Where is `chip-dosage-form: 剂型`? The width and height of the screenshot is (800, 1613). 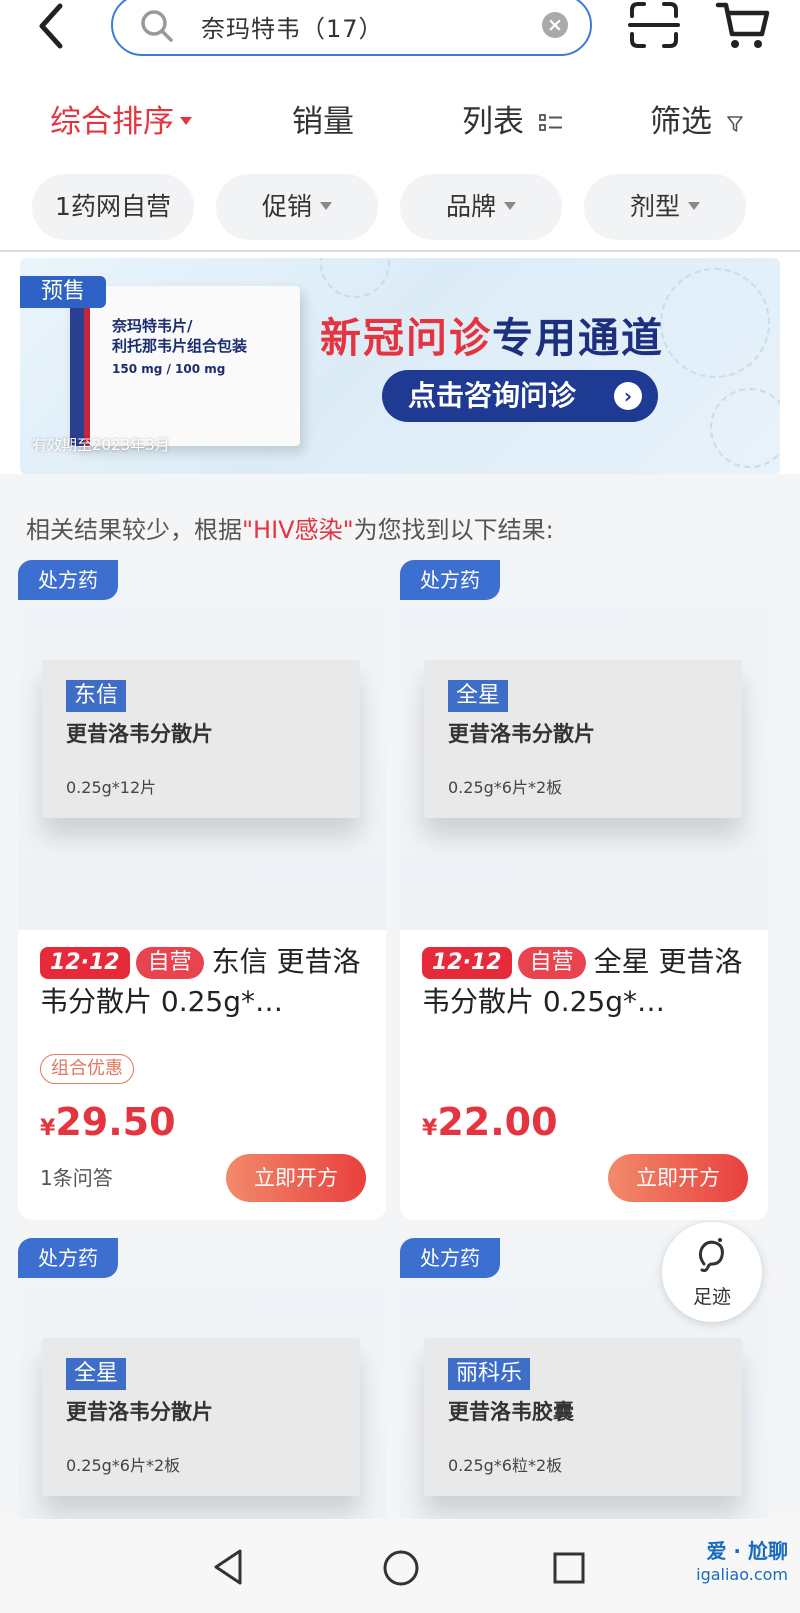 chip-dosage-form: 剂型 is located at coordinates (665, 207).